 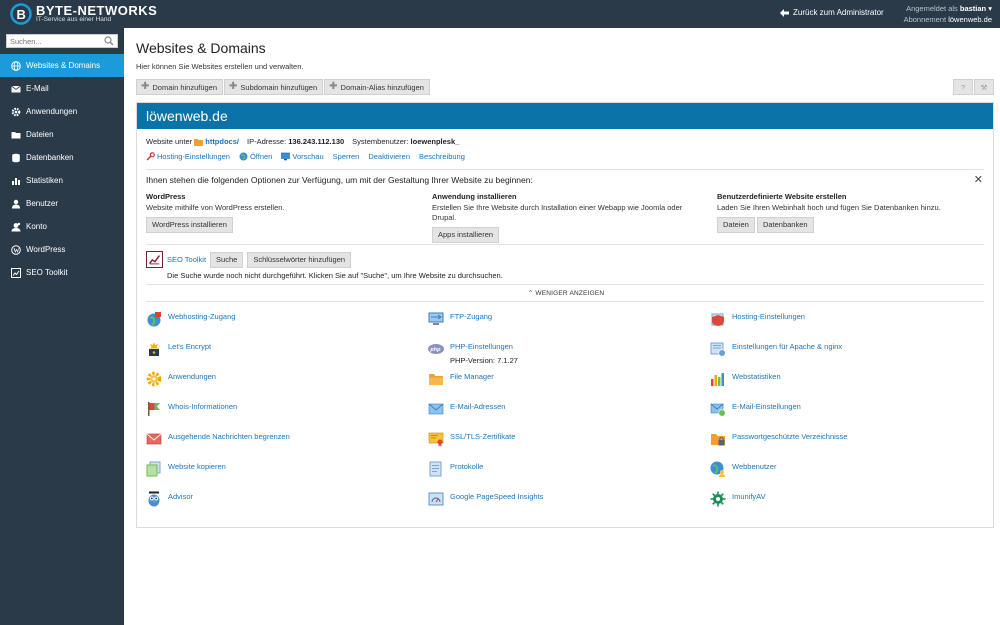 I want to click on sidebar-item-account: Konto, so click(x=62, y=226).